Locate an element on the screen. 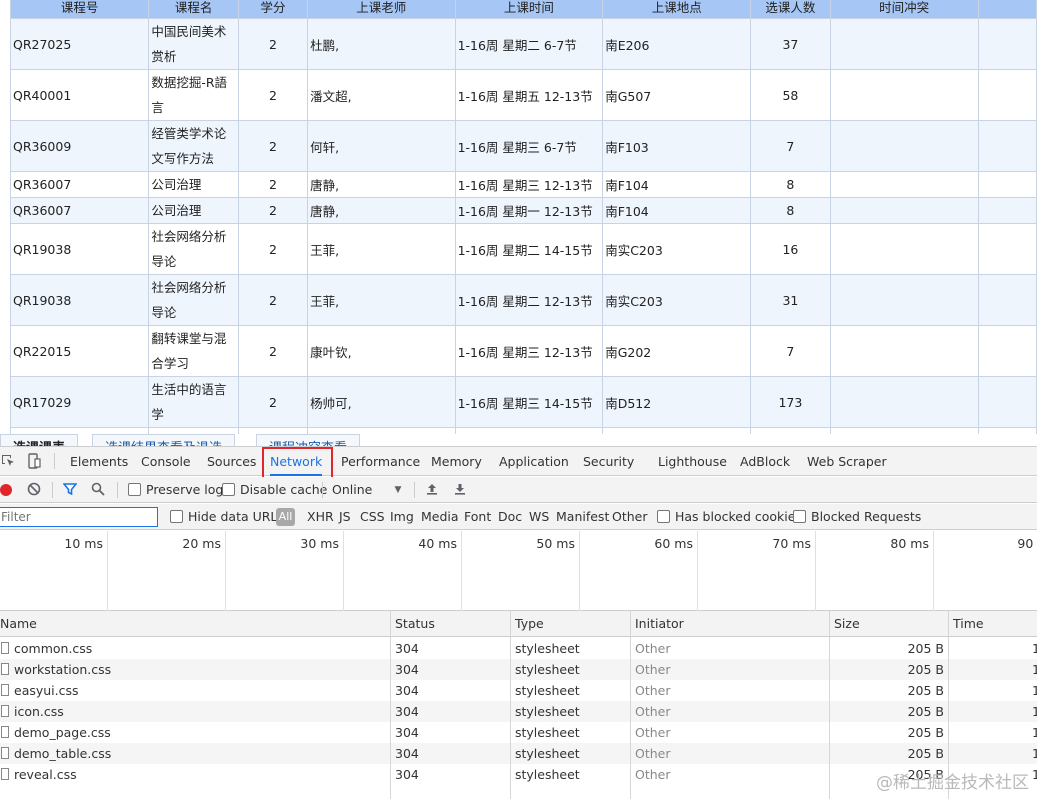 The height and width of the screenshot is (799, 1037). file-icon is located at coordinates (5, 690).